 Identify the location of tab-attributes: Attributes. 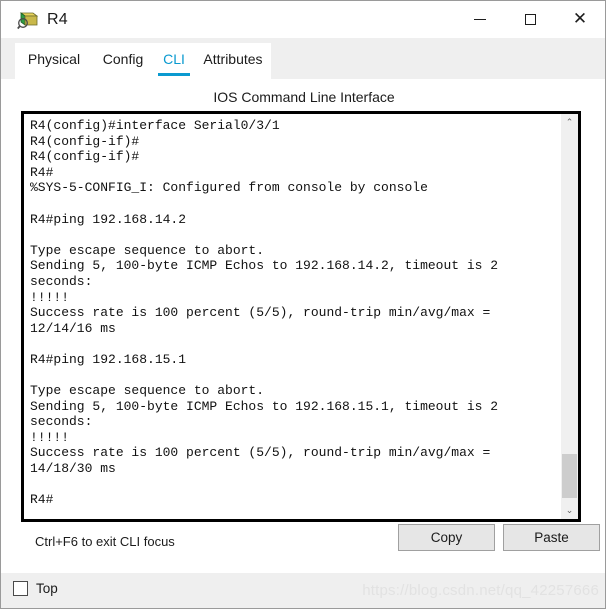
(233, 57).